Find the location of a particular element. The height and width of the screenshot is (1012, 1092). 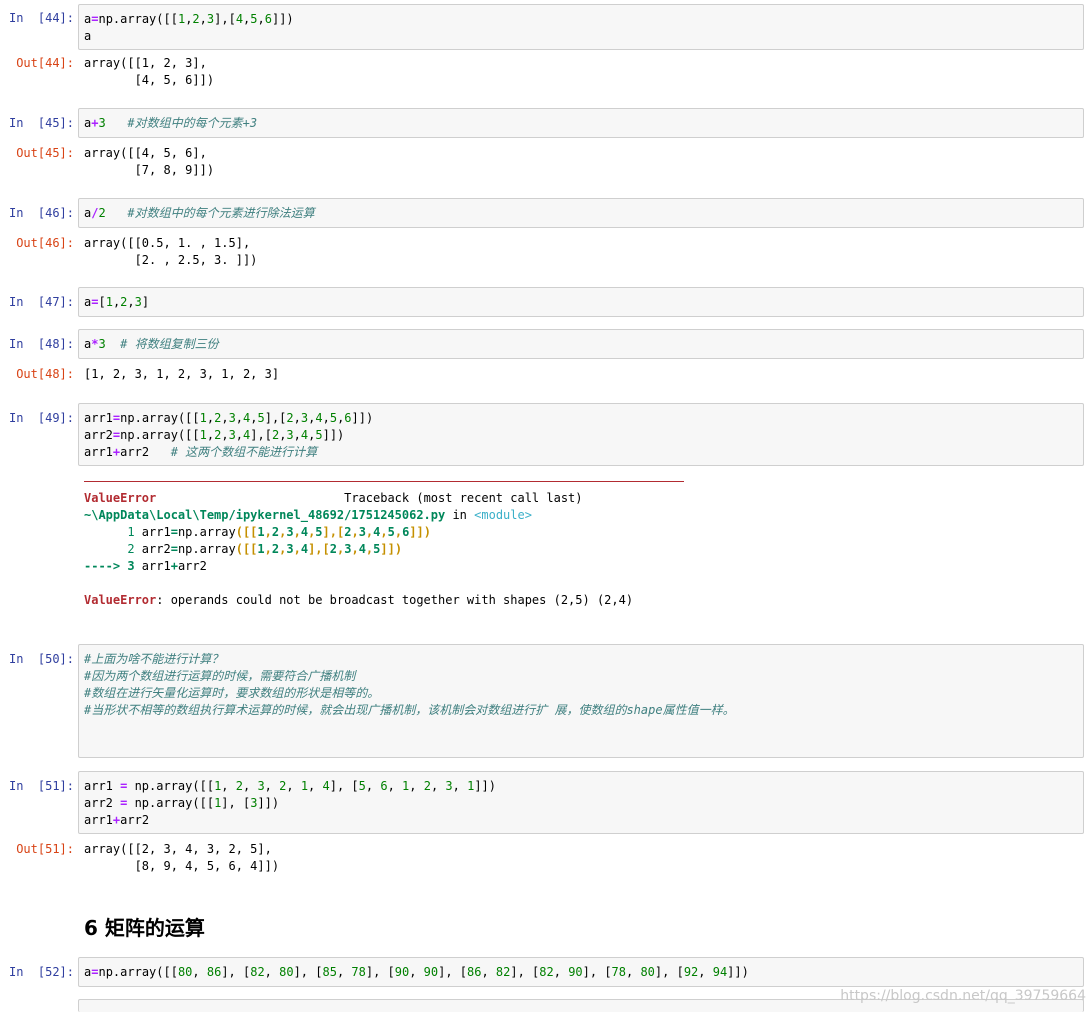

code-line: a*3 # 将数组复制三份 is located at coordinates (151, 344).